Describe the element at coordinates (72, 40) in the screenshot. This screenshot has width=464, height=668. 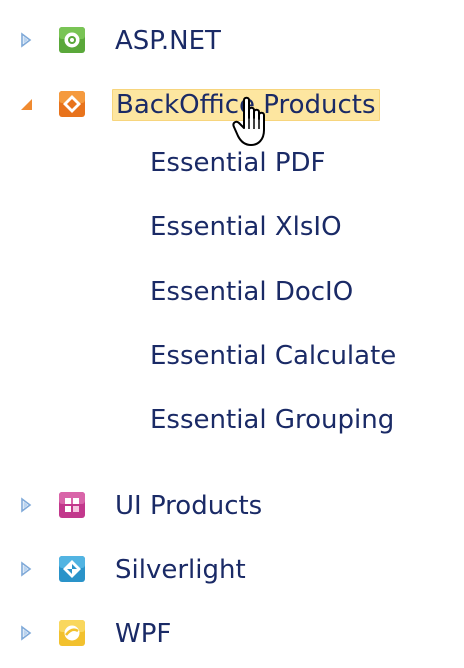
I see `aspnet-icon` at that location.